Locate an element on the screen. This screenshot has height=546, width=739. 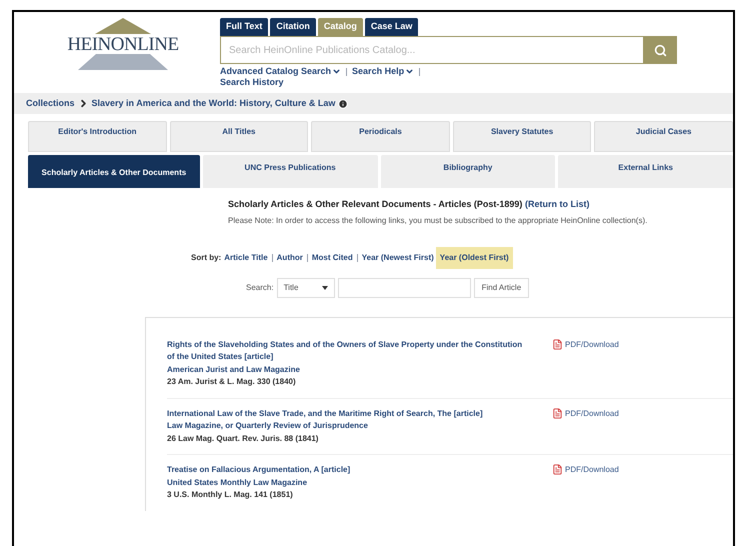
access-note: Please Note: In order to access the following links, you must be subscribed to the appropriate HeinOnline collection(s). is located at coordinates (438, 220).